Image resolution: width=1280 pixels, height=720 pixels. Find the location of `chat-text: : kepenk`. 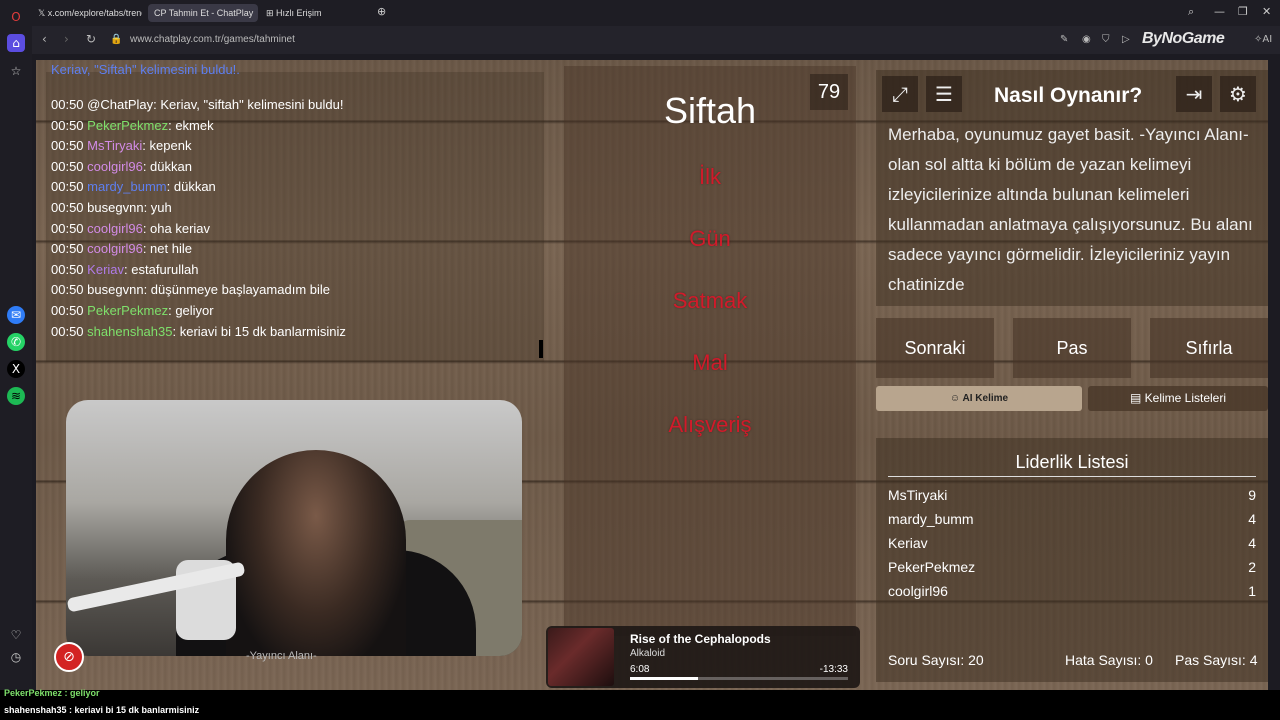

chat-text: : kepenk is located at coordinates (167, 146).